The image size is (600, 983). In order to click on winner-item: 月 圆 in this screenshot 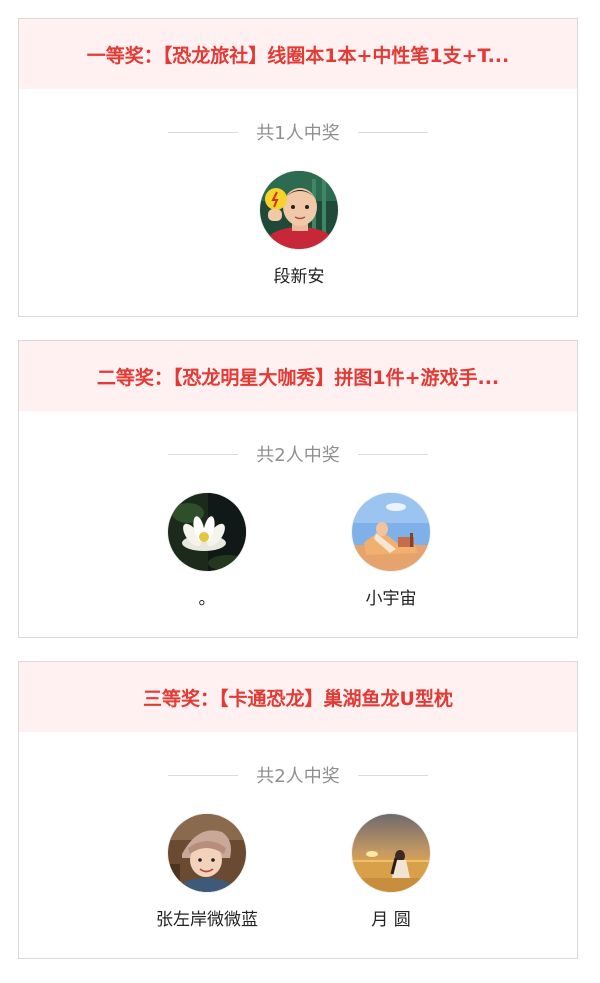, I will do `click(391, 872)`.